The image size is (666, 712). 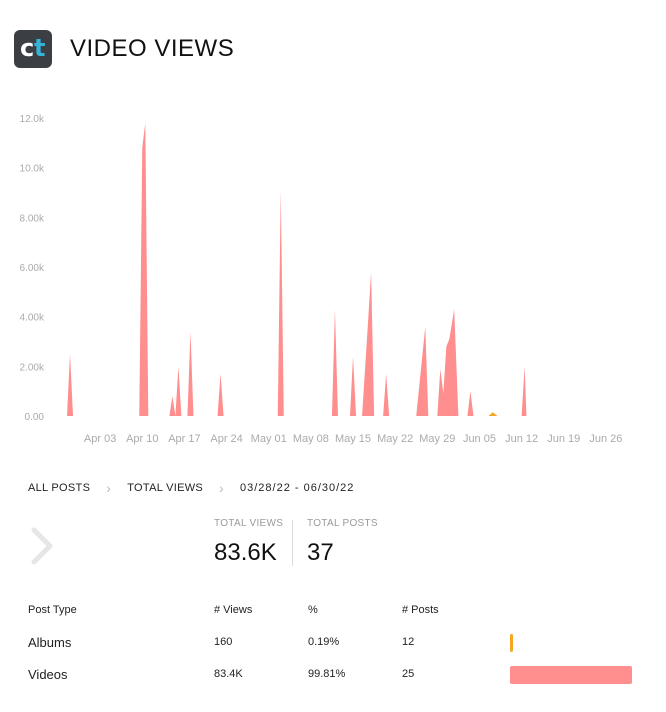 I want to click on table-row: Videos 83.4K 99.81% 25, so click(x=333, y=674).